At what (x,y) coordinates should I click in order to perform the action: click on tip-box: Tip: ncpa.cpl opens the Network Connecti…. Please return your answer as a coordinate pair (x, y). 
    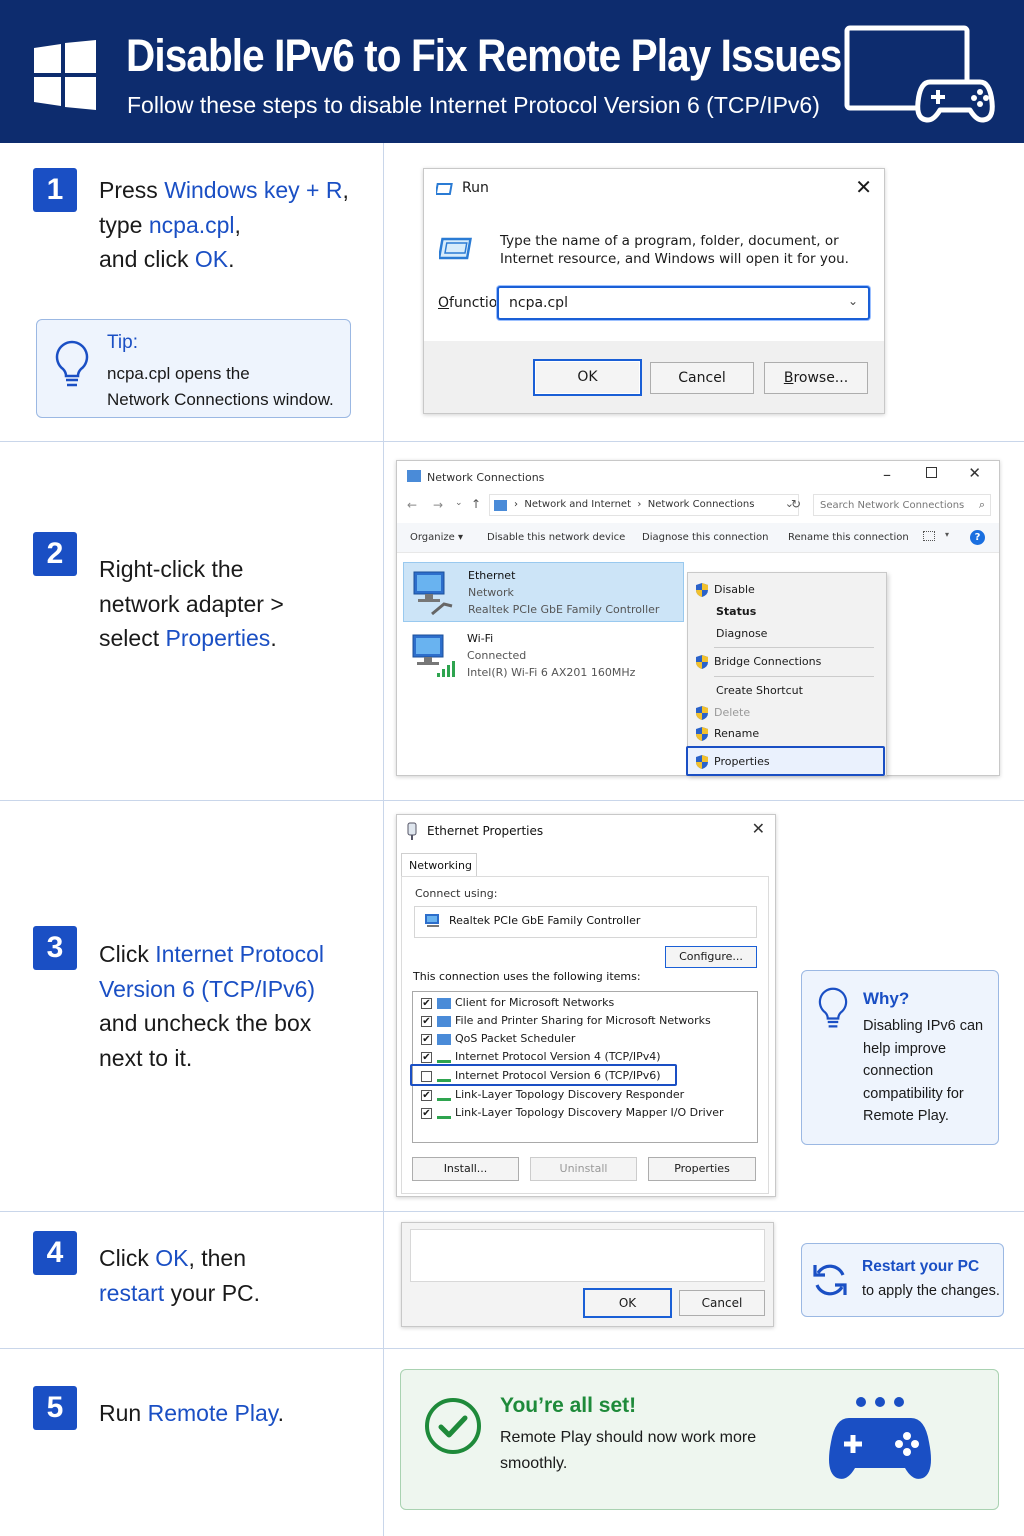
    Looking at the image, I should click on (193, 368).